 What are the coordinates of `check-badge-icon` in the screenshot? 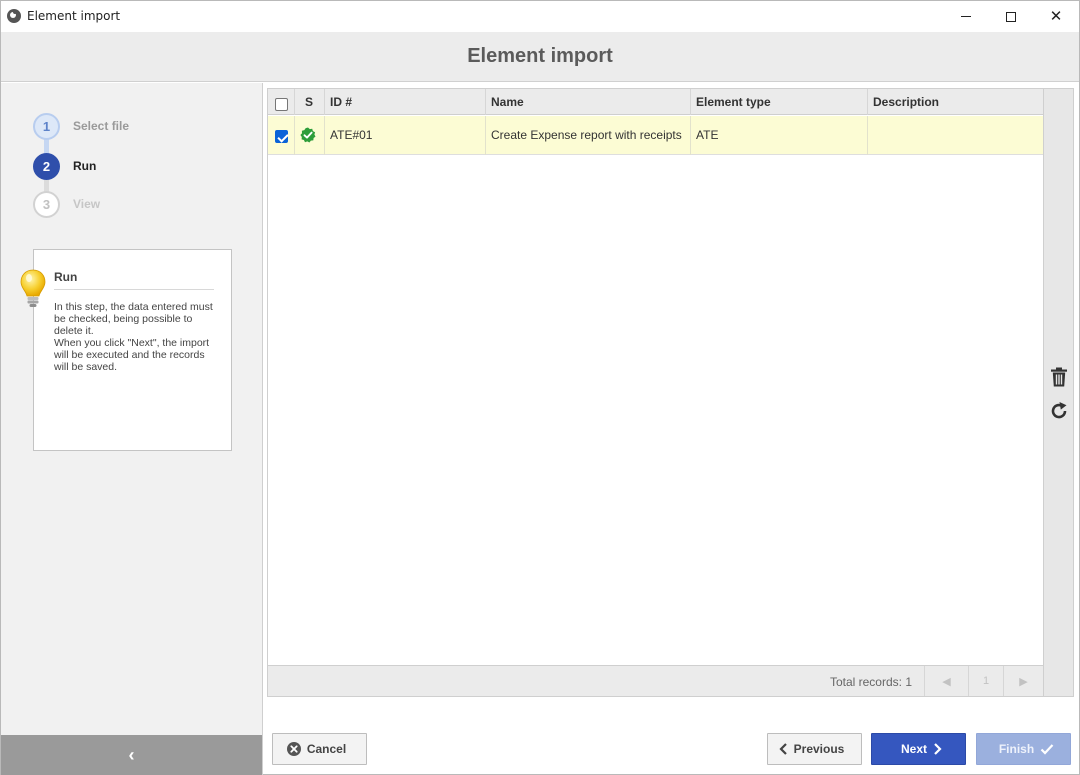 It's located at (308, 135).